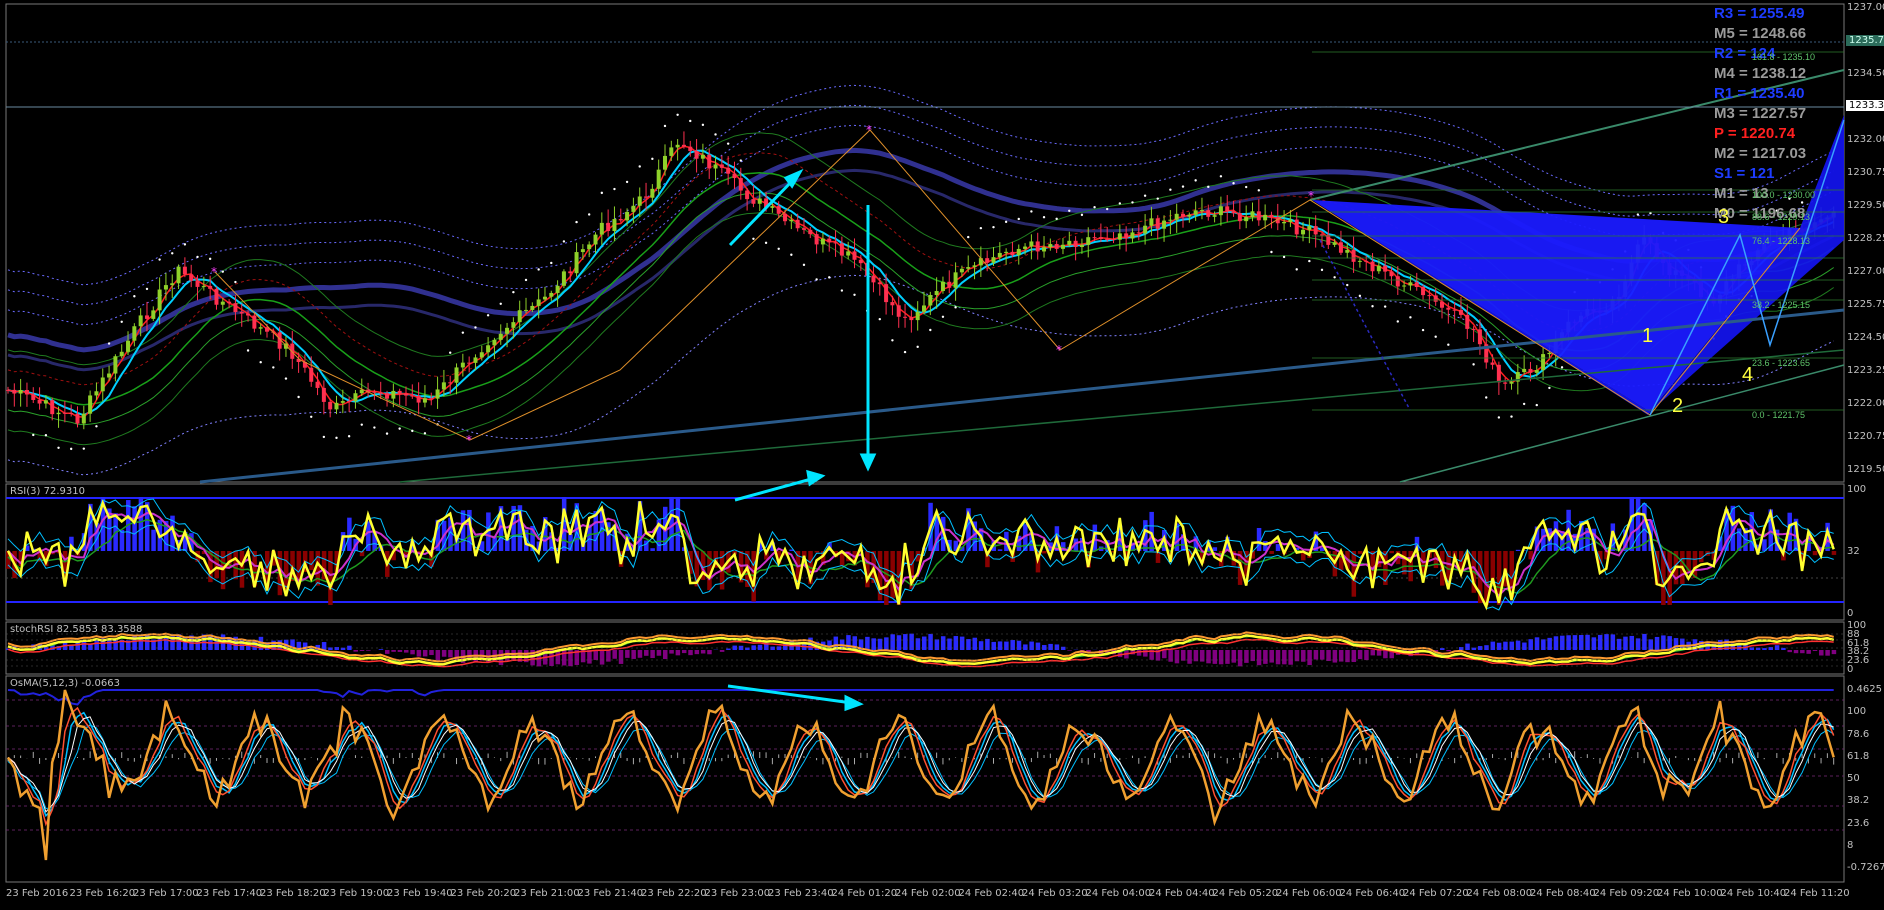 The width and height of the screenshot is (1884, 910). Describe the element at coordinates (1865, 40) in the screenshot. I see `fib-price-tag: 1235.75` at that location.